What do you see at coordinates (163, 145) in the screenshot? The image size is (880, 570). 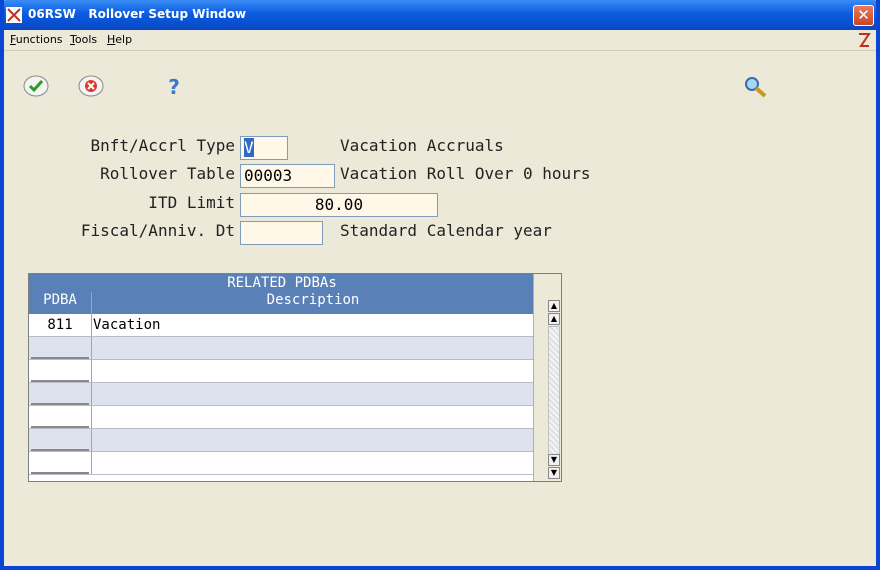 I see `bnft-accrl-type-label: Bnft/Accrl Type` at bounding box center [163, 145].